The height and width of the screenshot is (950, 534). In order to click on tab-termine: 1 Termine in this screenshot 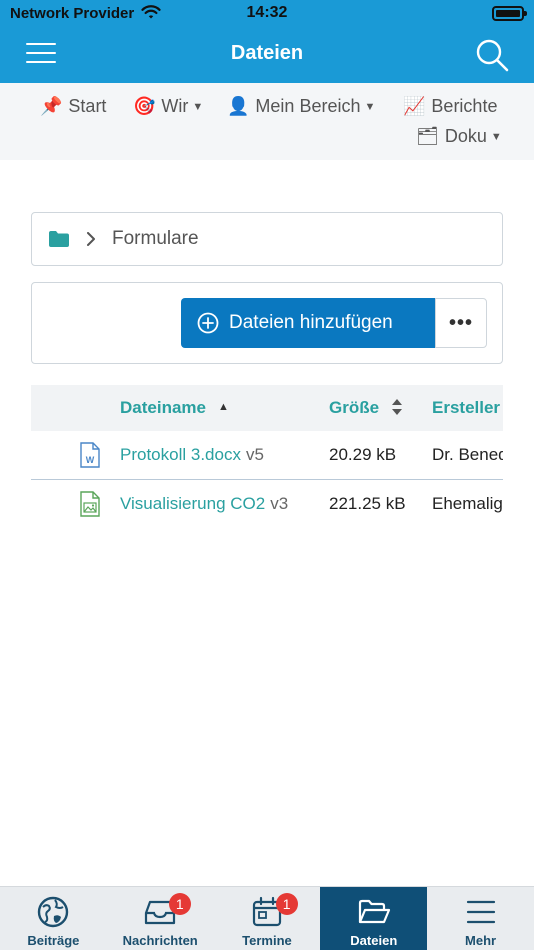, I will do `click(267, 918)`.